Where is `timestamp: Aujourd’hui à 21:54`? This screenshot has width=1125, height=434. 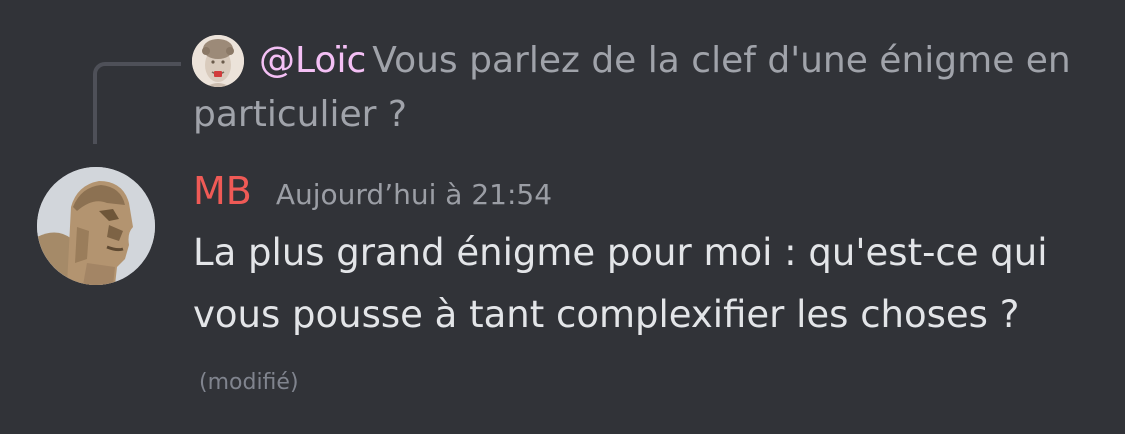
timestamp: Aujourd’hui à 21:54 is located at coordinates (414, 195).